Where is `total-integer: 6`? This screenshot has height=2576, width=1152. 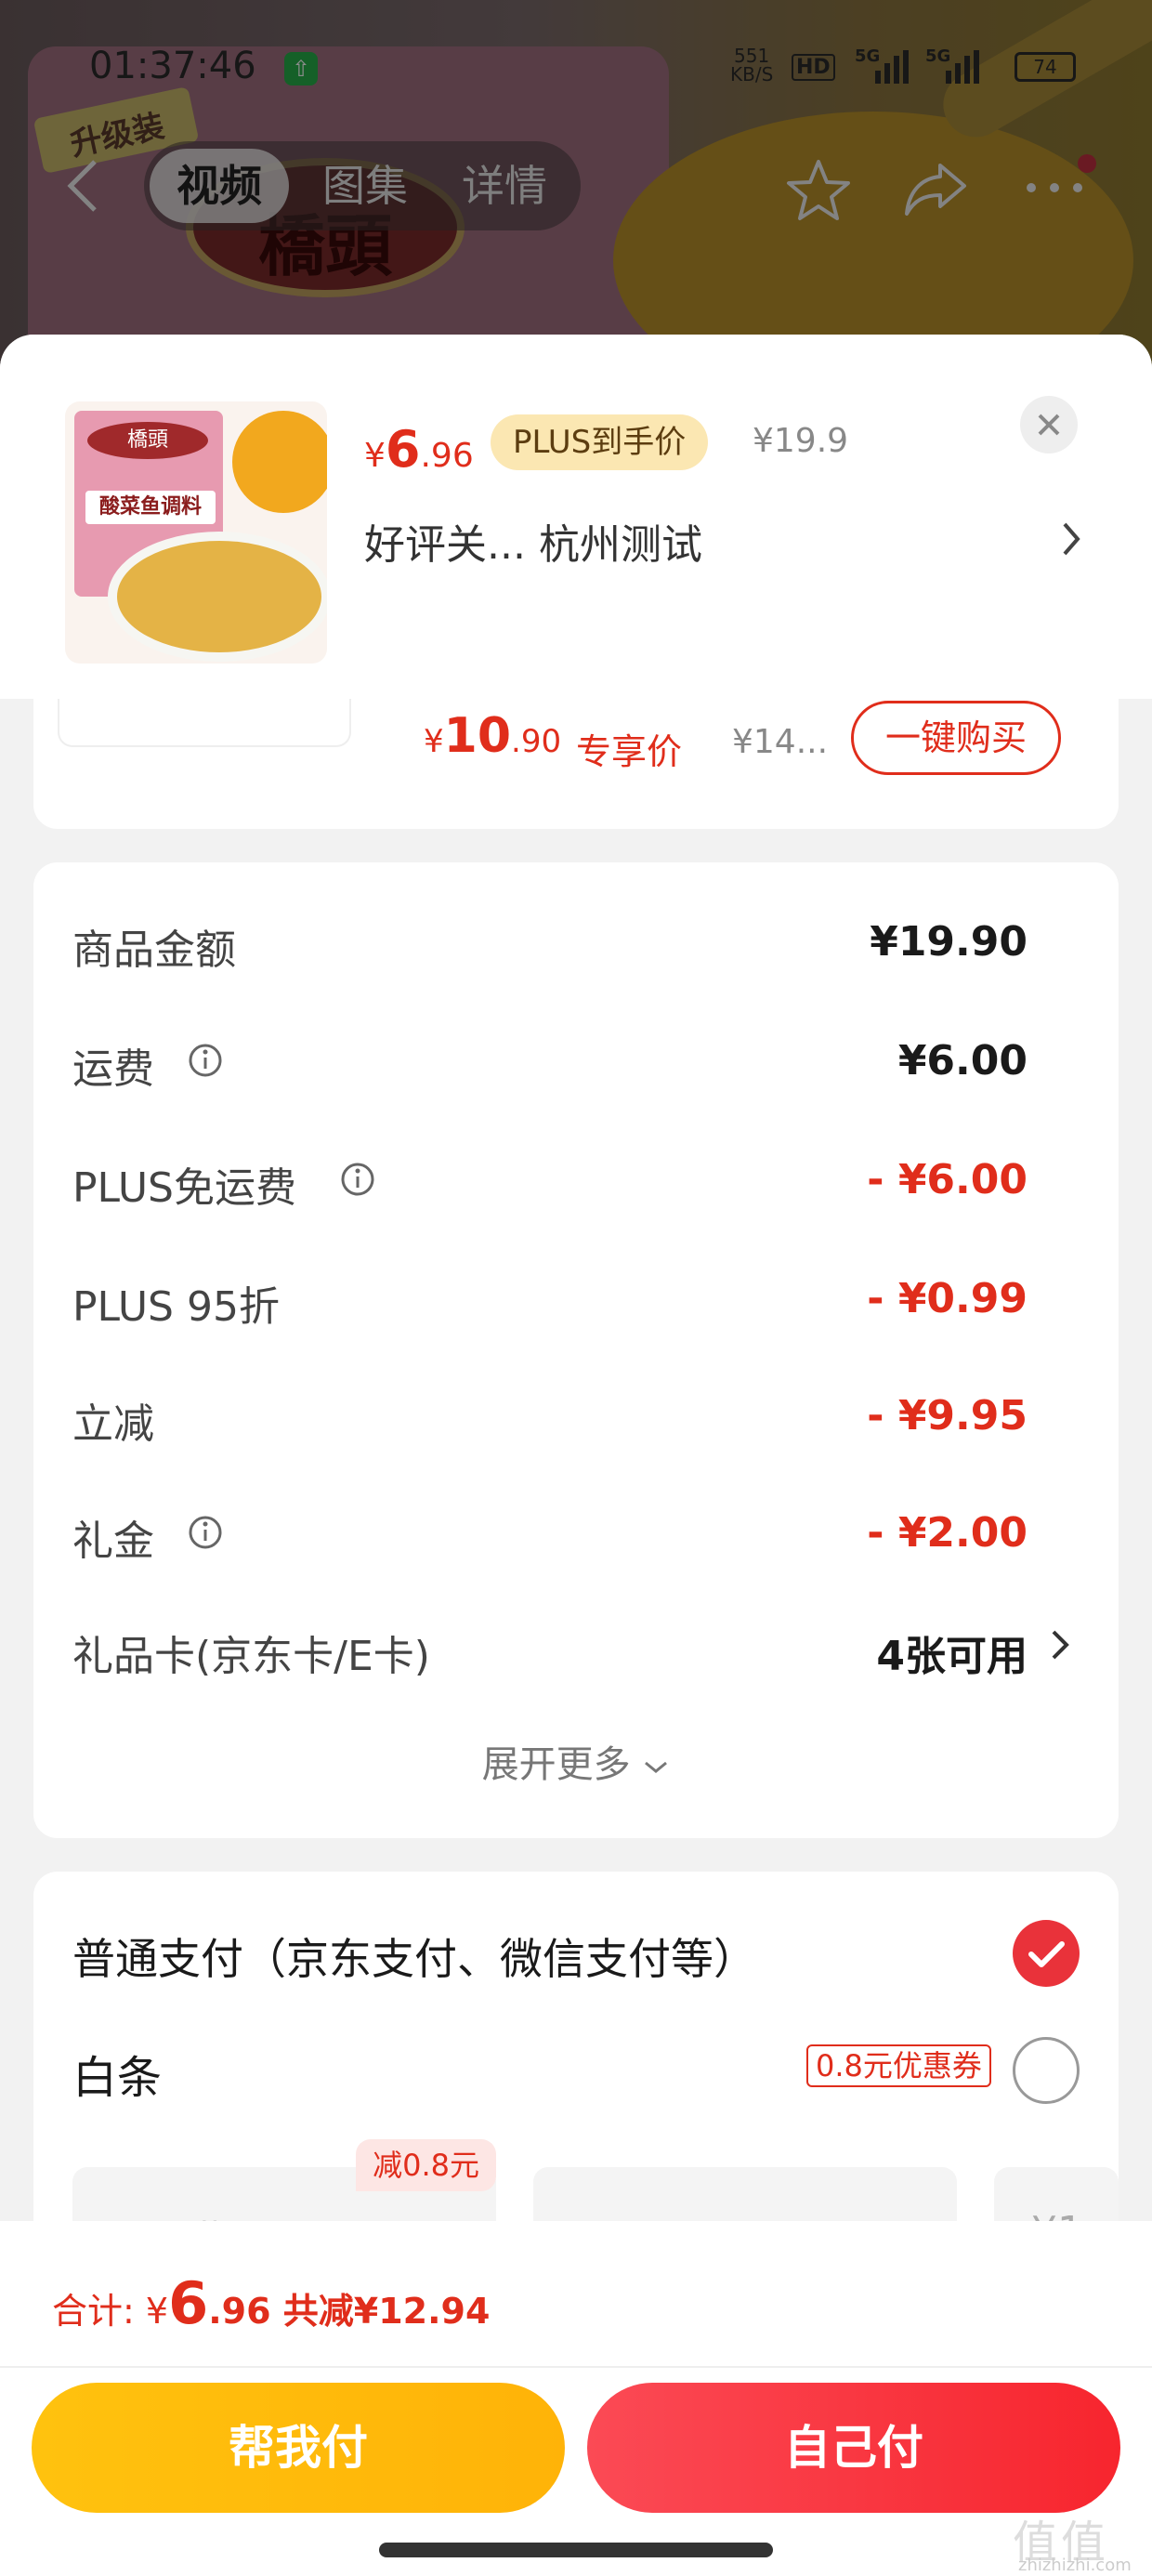 total-integer: 6 is located at coordinates (188, 2303).